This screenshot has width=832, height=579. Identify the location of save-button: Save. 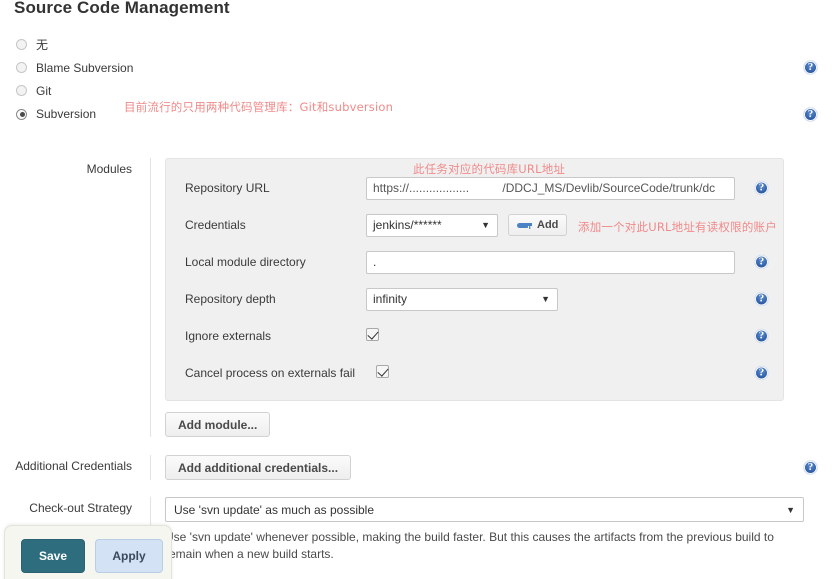
(53, 556).